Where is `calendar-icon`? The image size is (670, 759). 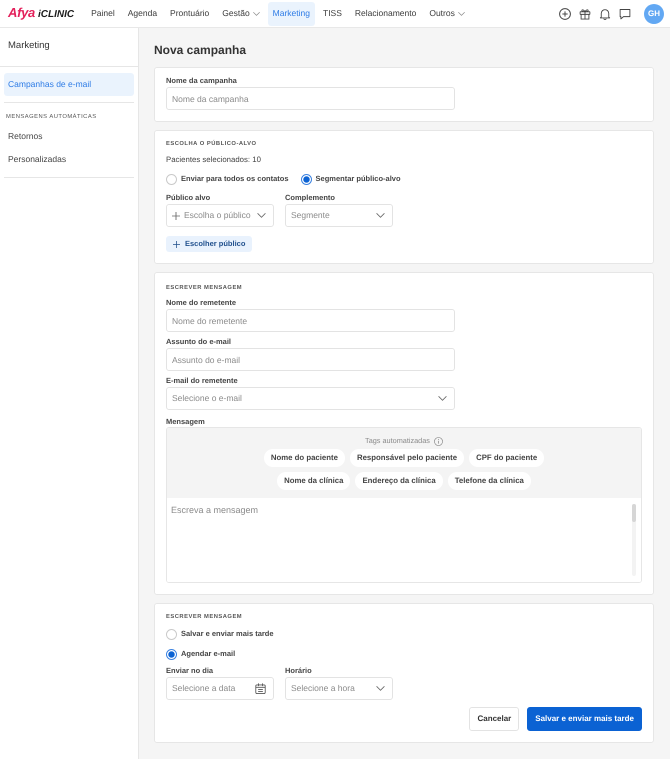 calendar-icon is located at coordinates (260, 688).